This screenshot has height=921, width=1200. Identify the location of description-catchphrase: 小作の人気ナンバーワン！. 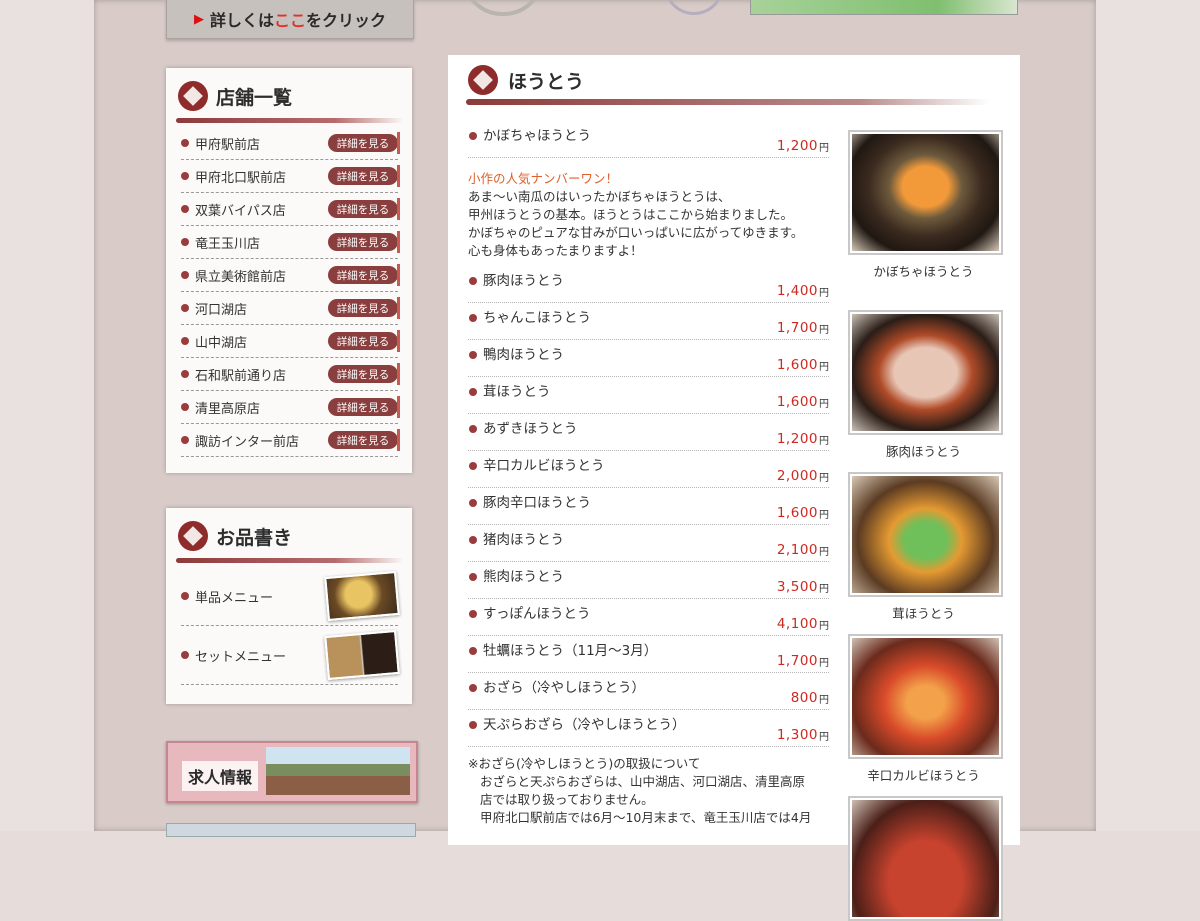
(543, 178).